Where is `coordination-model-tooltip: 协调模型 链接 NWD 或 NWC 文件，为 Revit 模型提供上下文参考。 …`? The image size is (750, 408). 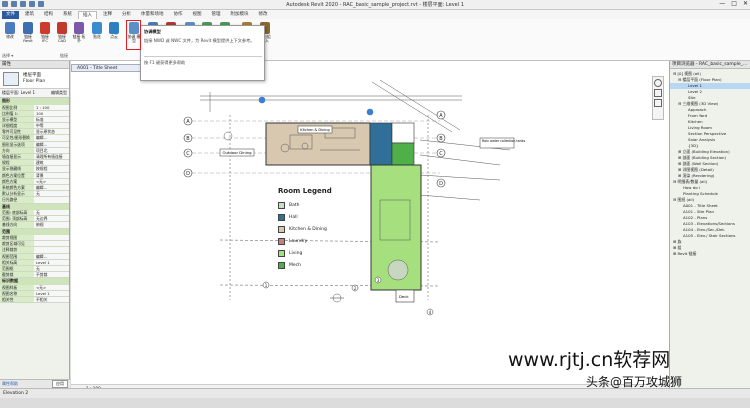
coordination-model-tooltip: 协调模型 链接 NWD 或 NWC 文件，为 Revit 模型提供上下文参考。 … is located at coordinates (202, 53).